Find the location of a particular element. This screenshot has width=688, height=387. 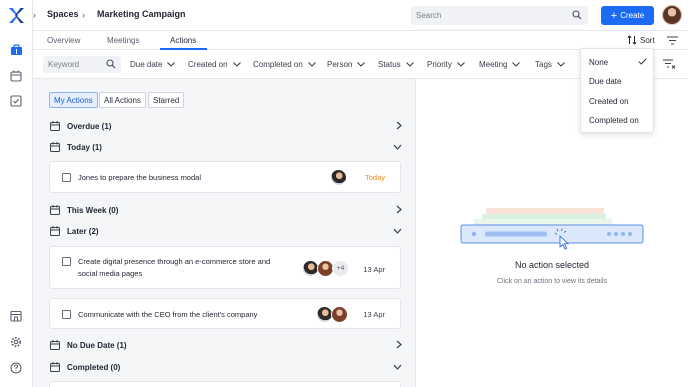

filter-label: Created on is located at coordinates (208, 64).